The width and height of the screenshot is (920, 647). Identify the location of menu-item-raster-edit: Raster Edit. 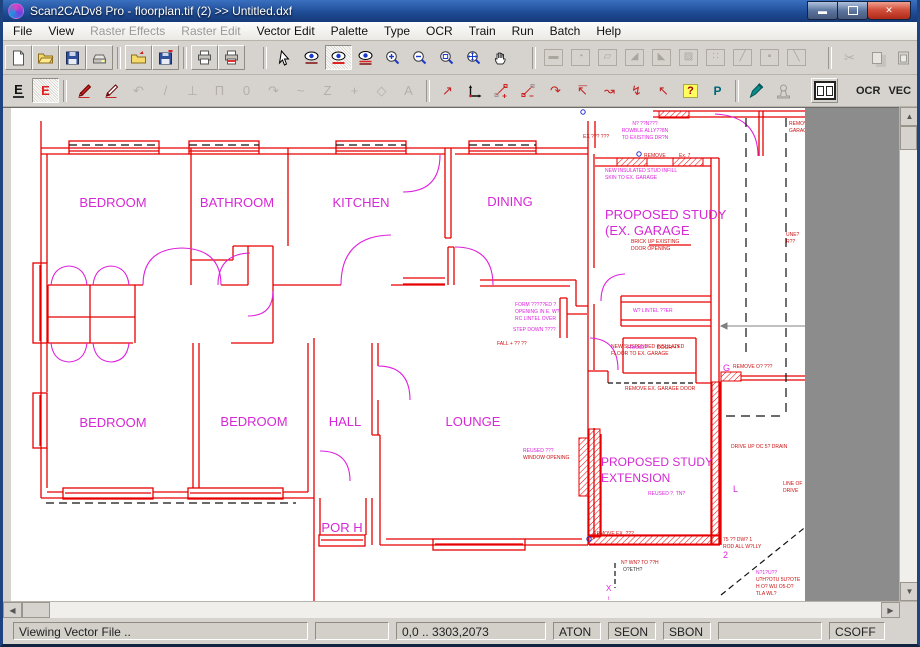
(211, 31).